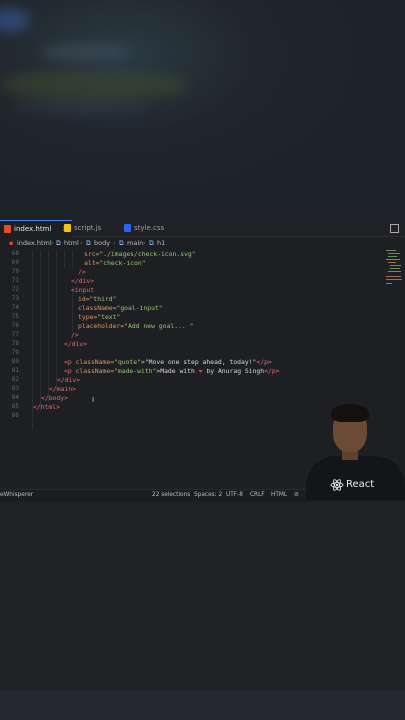 The image size is (405, 720). I want to click on line-number: 69, so click(15, 262).